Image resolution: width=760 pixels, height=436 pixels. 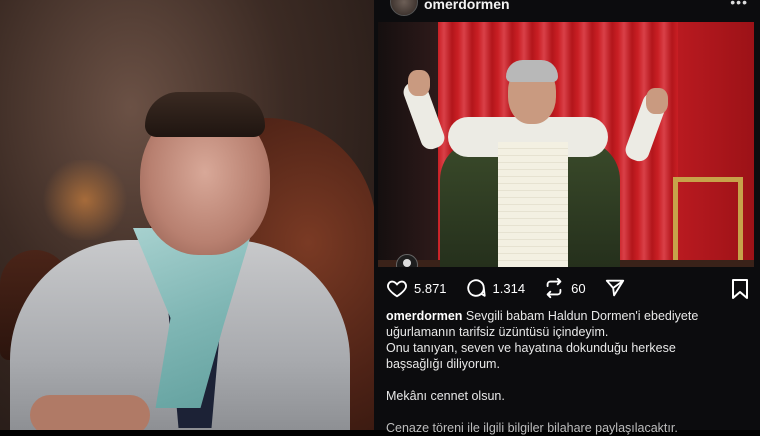 I want to click on actor-vest, so click(x=533, y=204).